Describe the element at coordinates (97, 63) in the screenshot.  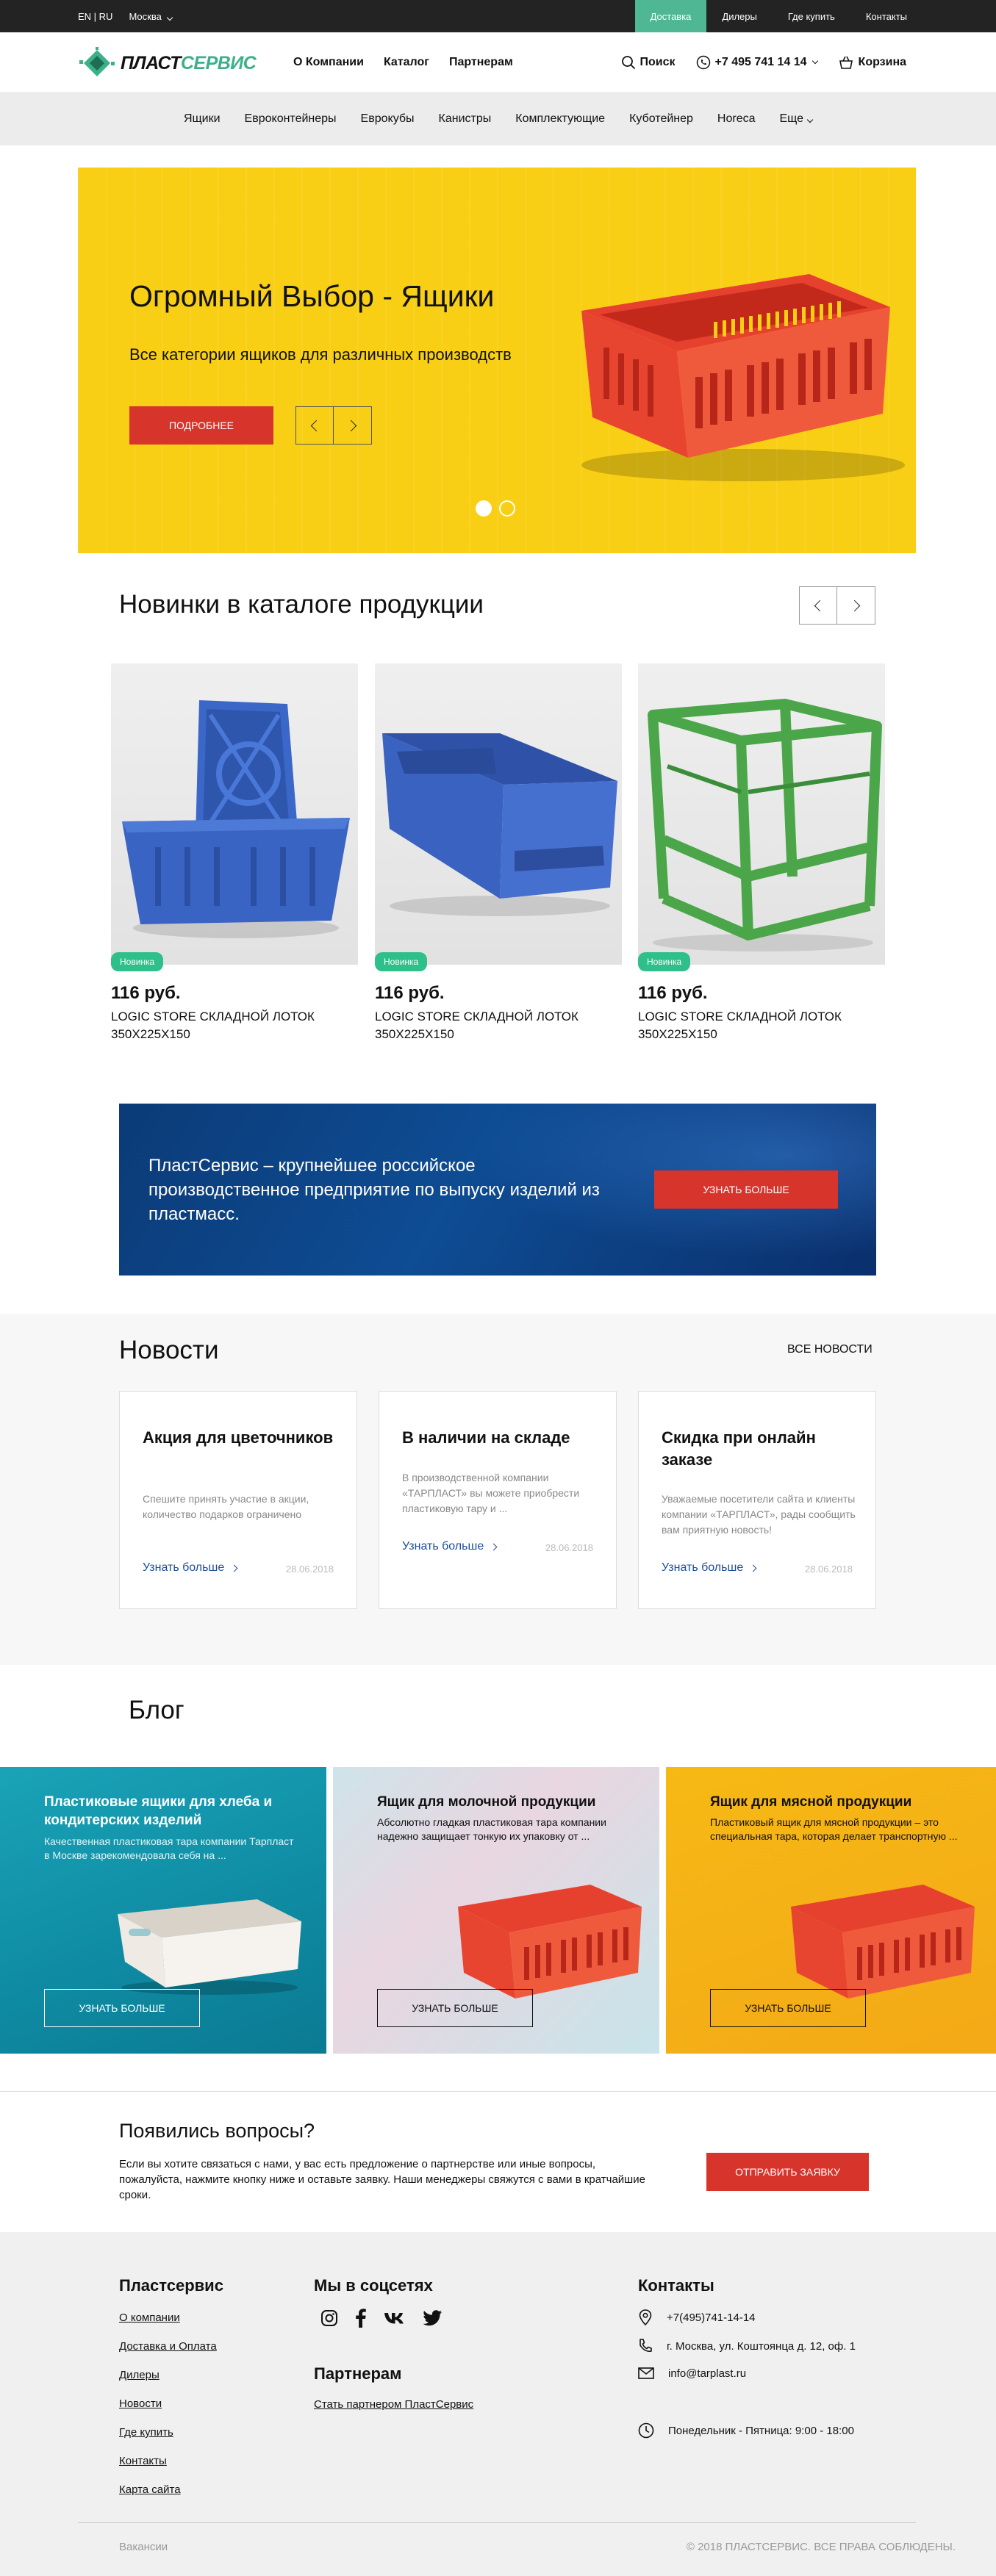
I see `logo-mark-icon` at that location.